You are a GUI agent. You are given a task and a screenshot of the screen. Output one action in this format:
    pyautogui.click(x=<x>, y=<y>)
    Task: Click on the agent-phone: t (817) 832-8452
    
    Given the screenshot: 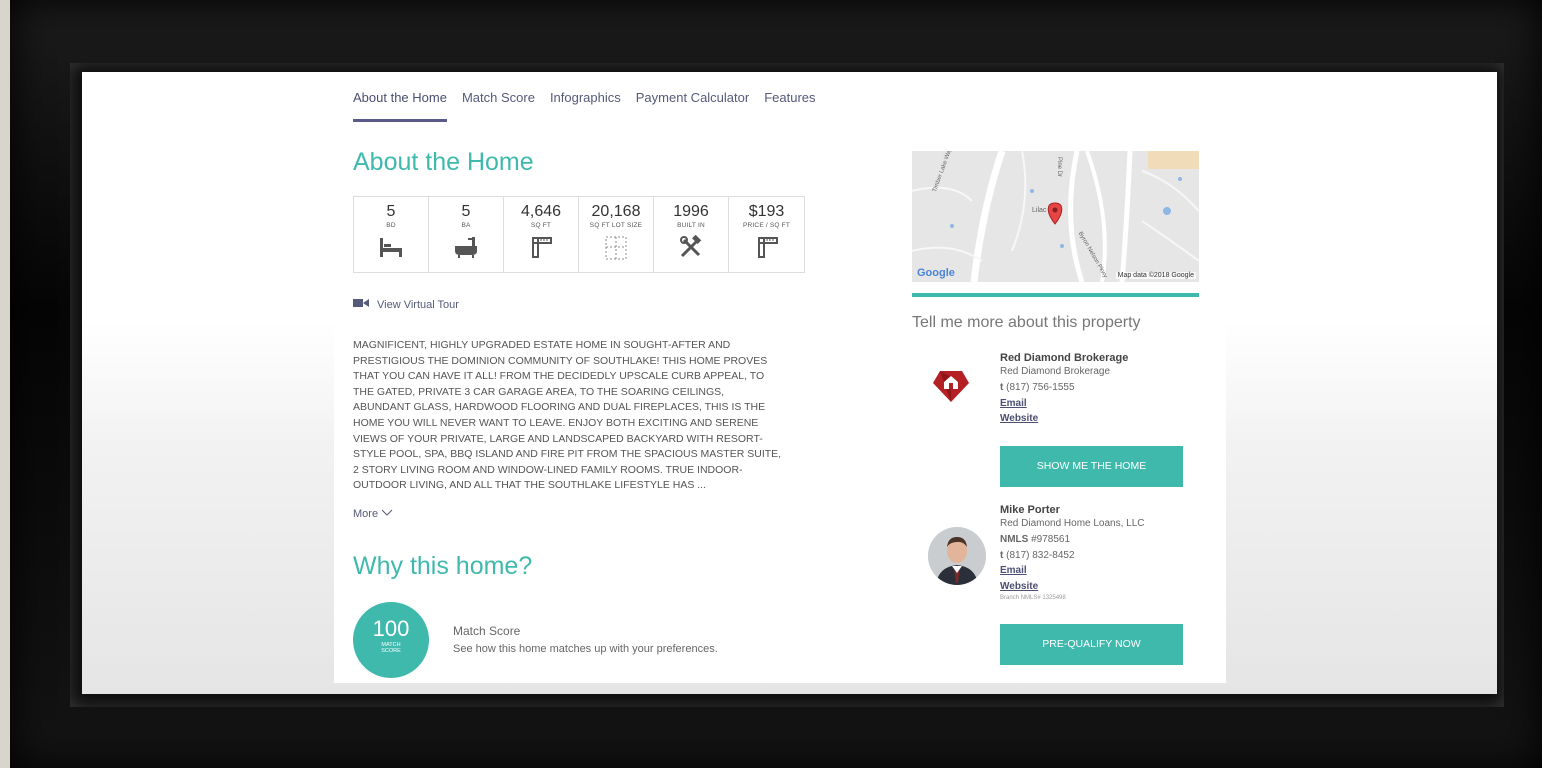 What is the action you would take?
    pyautogui.click(x=1072, y=556)
    